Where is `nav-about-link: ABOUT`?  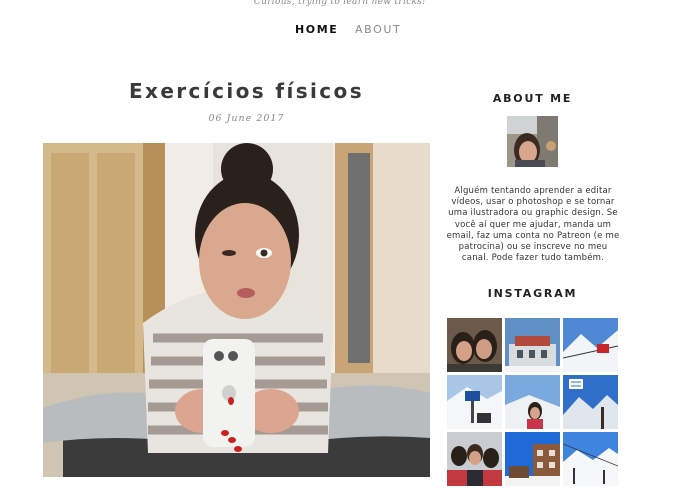
nav-about-link: ABOUT is located at coordinates (378, 29).